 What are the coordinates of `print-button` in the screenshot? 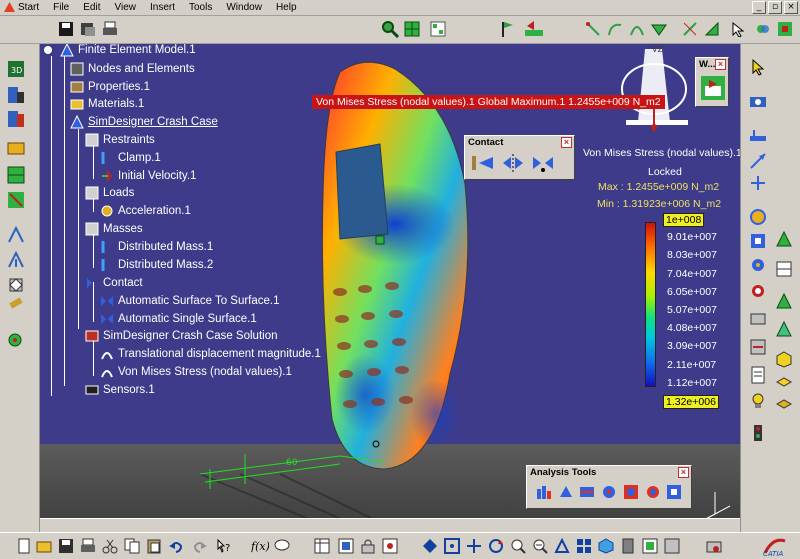 It's located at (88, 546).